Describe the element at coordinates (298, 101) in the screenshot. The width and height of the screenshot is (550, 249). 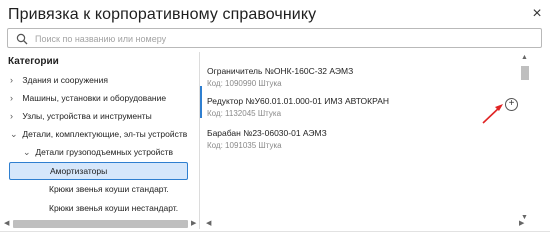
I see `result-name: Редуктор №У60.01.01.000-01 ИМЗ АВТОКРАН` at that location.